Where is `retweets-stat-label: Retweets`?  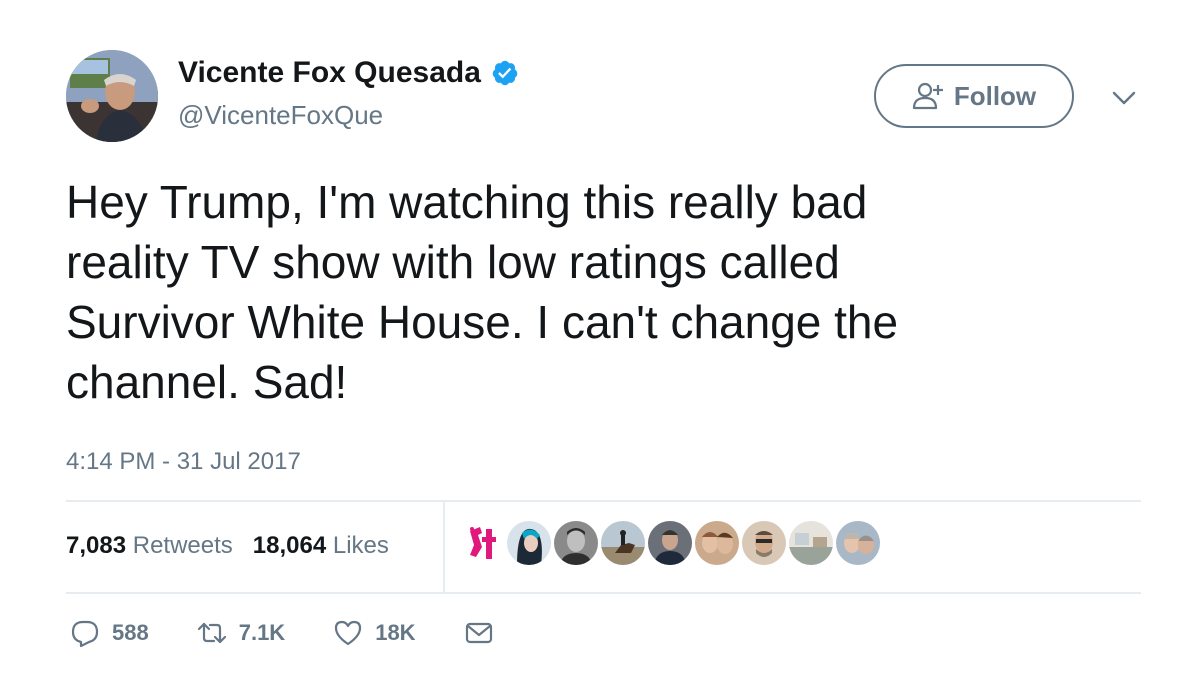 retweets-stat-label: Retweets is located at coordinates (182, 545).